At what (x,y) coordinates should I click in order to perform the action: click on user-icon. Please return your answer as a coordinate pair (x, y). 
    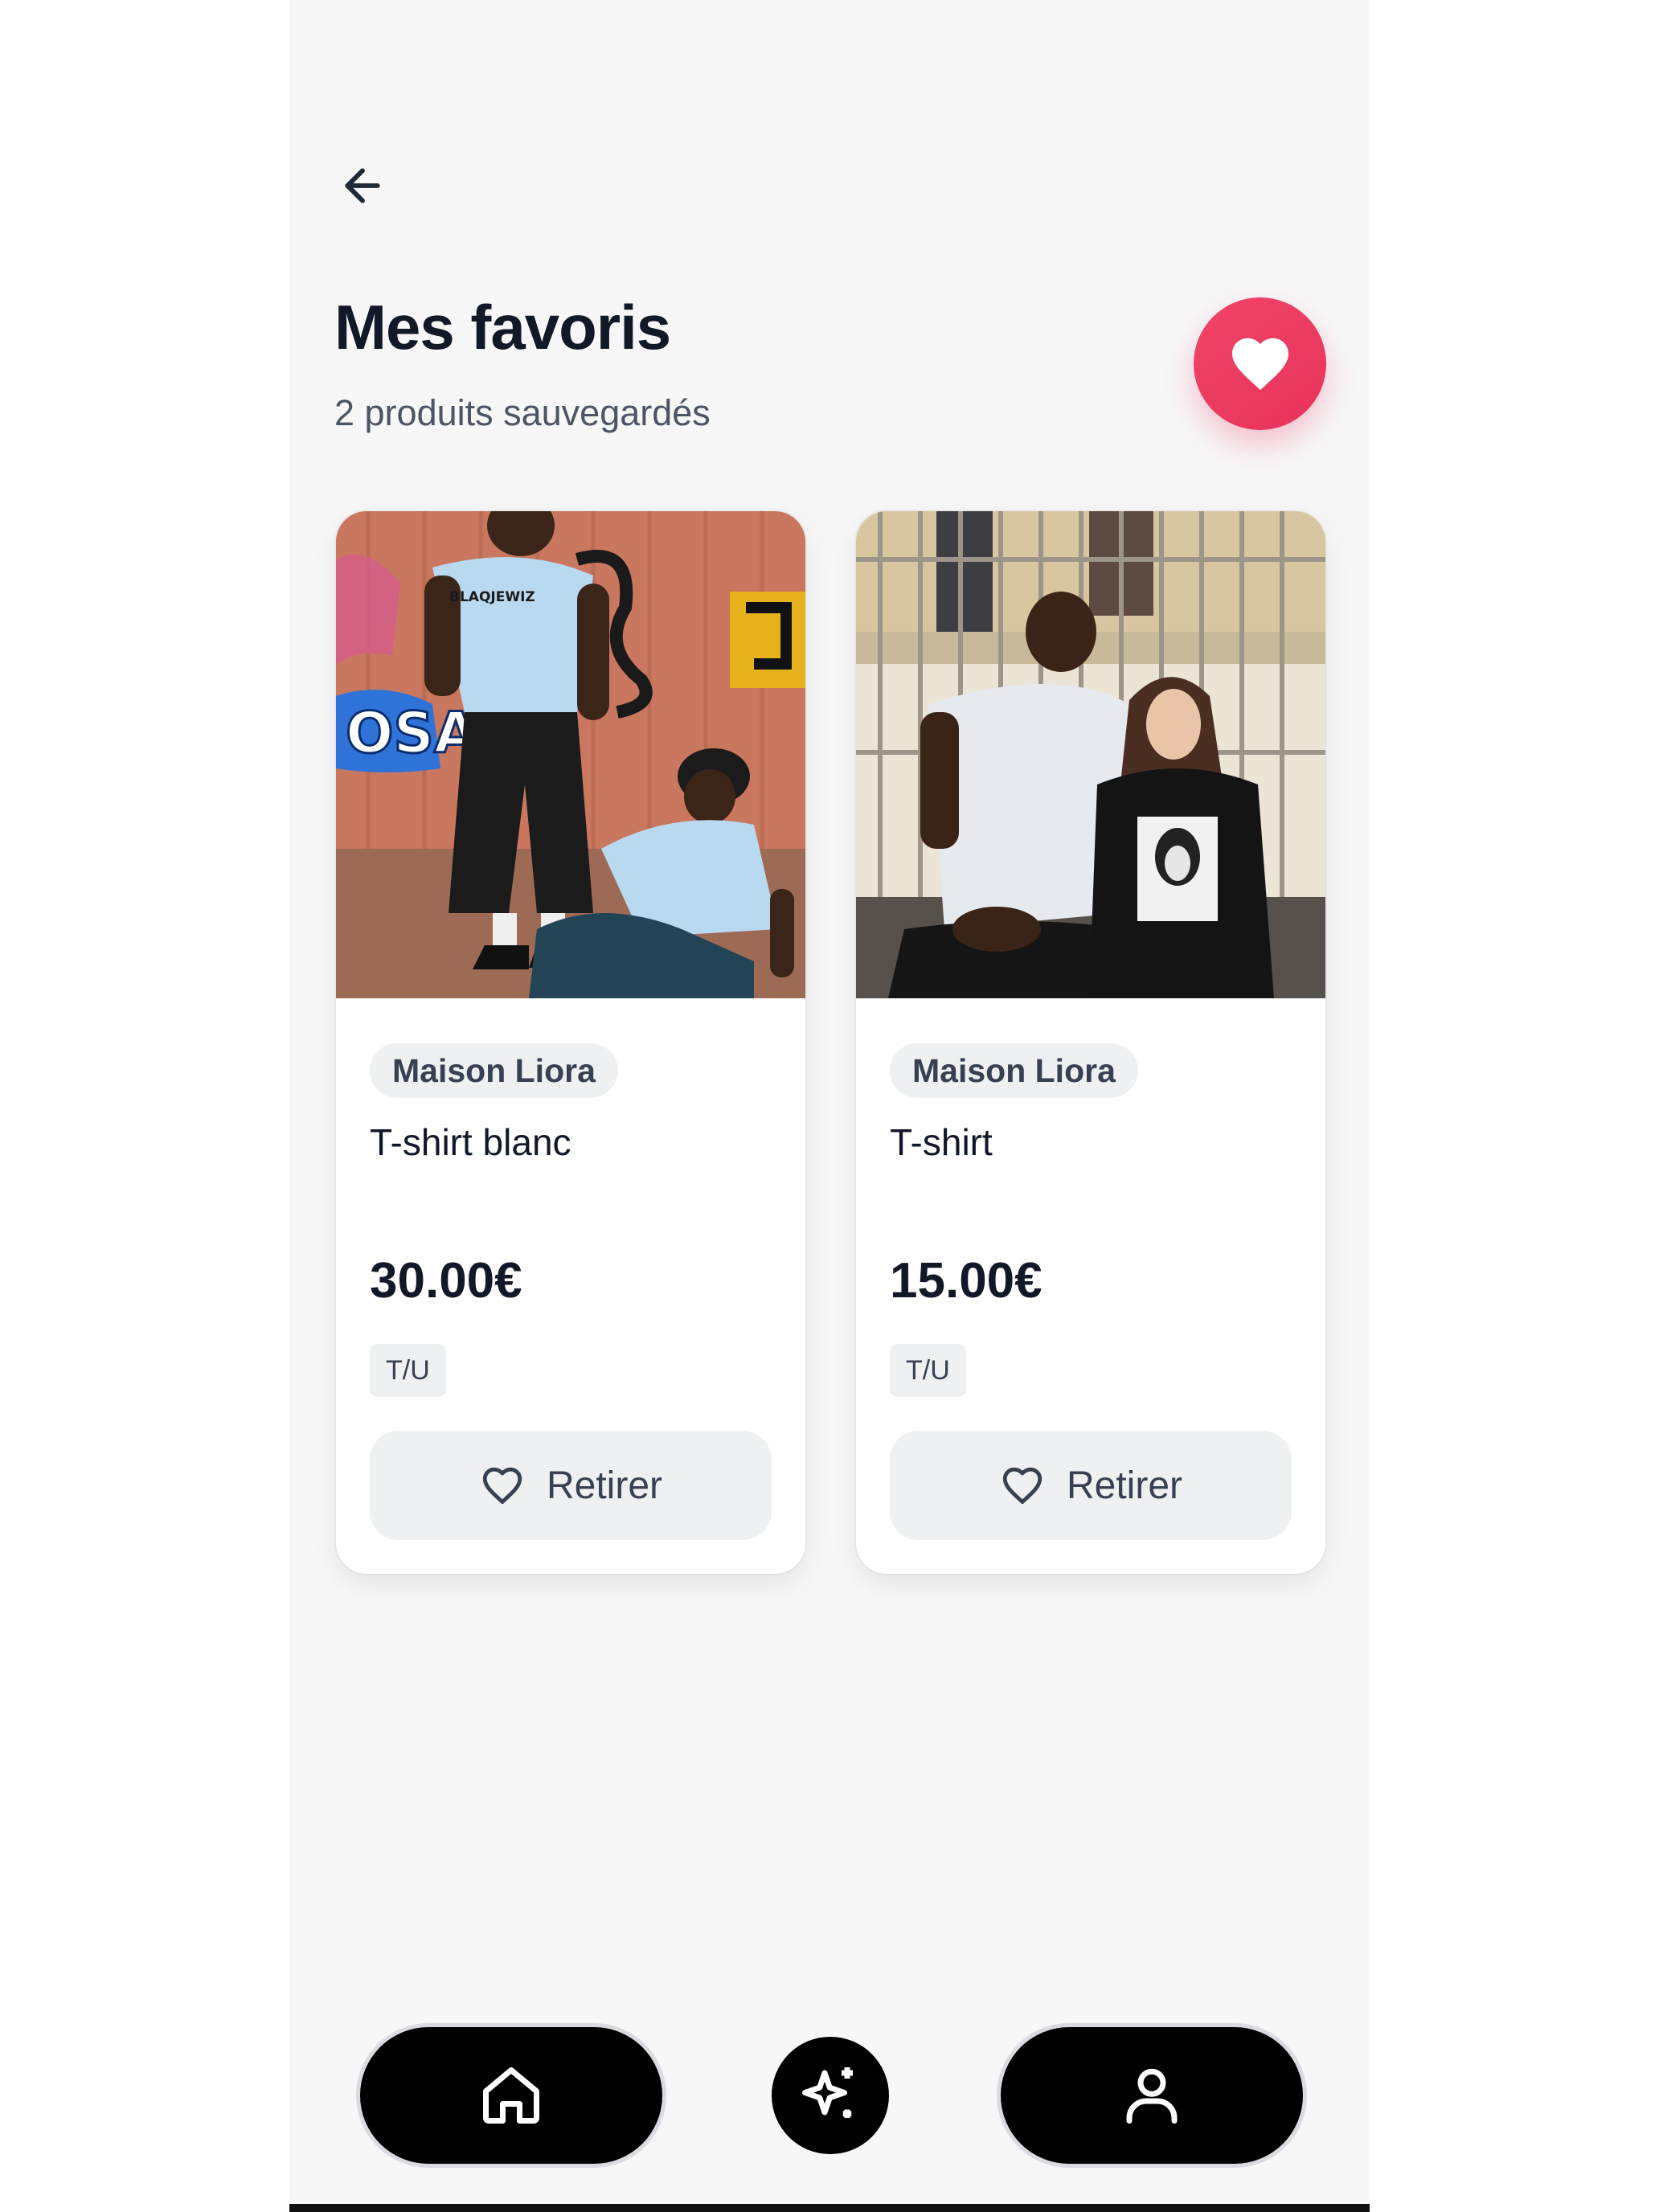
    Looking at the image, I should click on (1152, 2096).